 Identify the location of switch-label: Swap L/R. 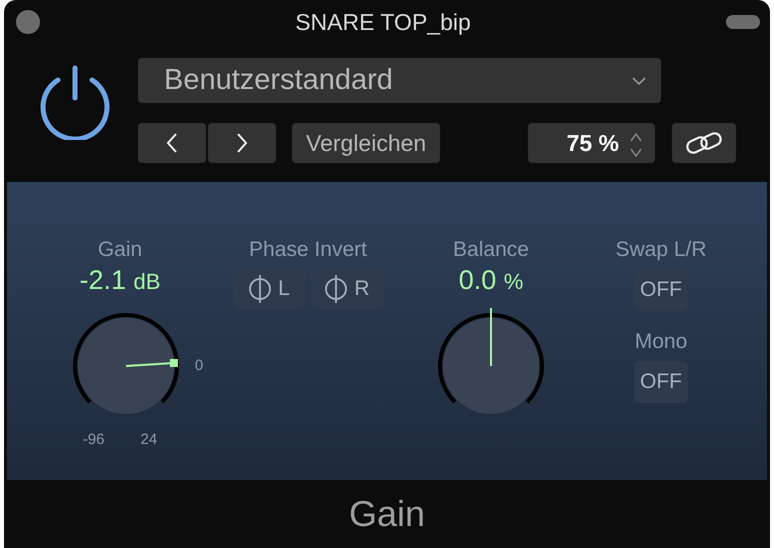
(661, 250).